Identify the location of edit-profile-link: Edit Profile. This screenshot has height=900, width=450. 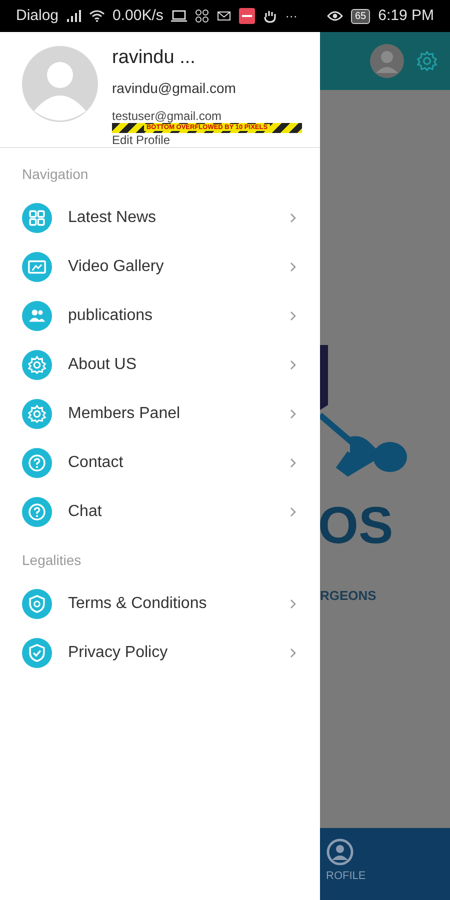
(207, 140).